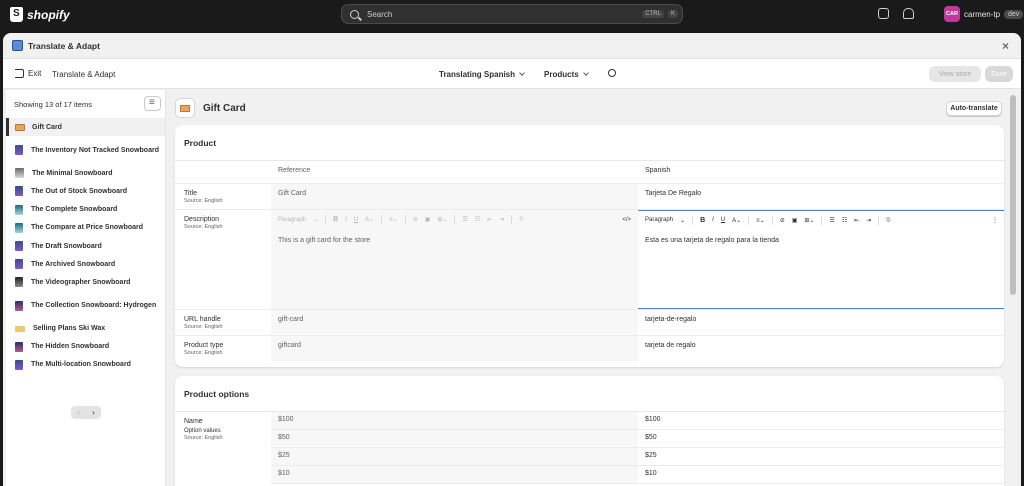  What do you see at coordinates (952, 14) in the screenshot?
I see `avatar: CAR` at bounding box center [952, 14].